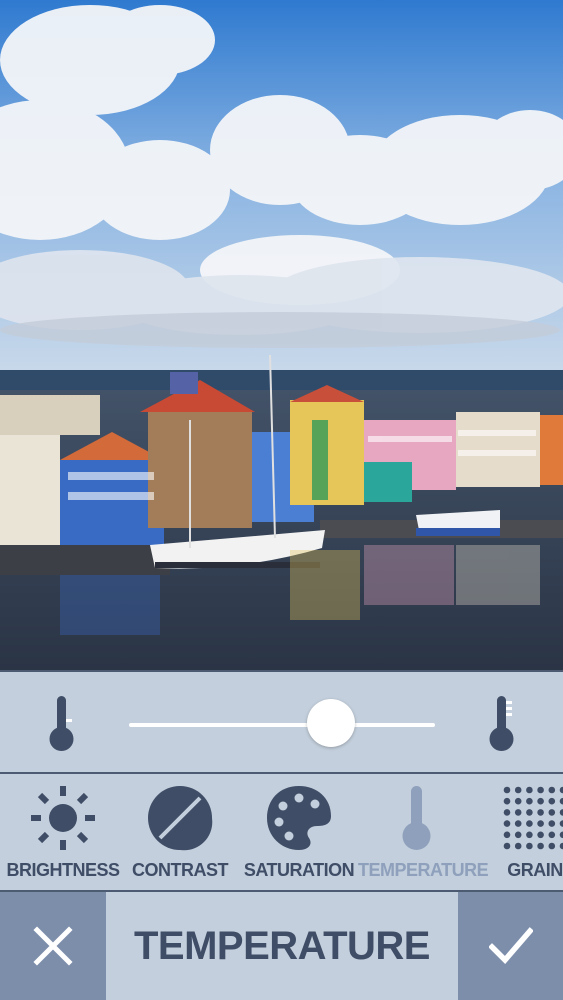  Describe the element at coordinates (63, 818) in the screenshot. I see `sun-icon` at that location.